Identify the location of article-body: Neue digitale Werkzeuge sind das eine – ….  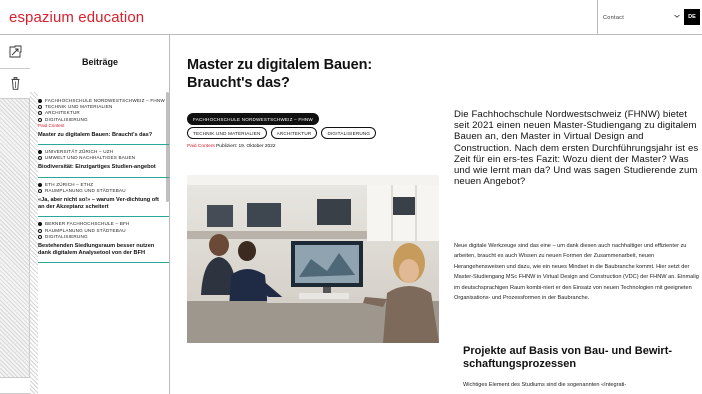
(576, 272).